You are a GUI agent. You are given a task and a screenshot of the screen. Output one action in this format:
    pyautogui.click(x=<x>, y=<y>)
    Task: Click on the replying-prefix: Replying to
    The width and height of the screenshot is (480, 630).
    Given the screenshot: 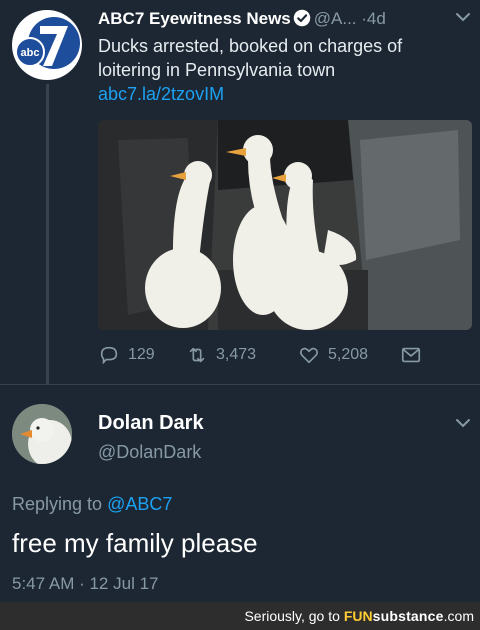 What is the action you would take?
    pyautogui.click(x=57, y=504)
    